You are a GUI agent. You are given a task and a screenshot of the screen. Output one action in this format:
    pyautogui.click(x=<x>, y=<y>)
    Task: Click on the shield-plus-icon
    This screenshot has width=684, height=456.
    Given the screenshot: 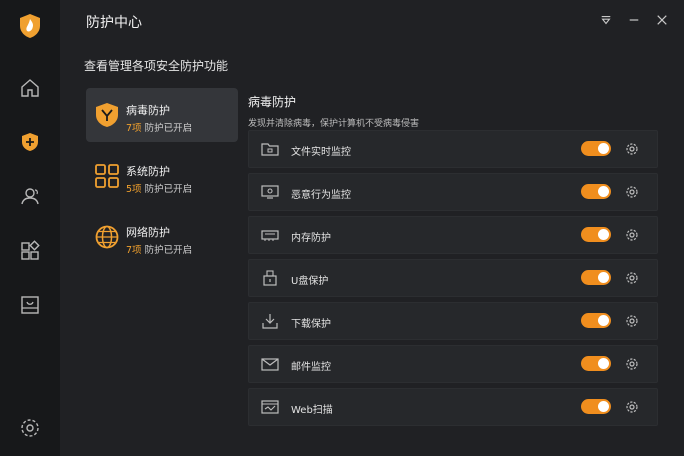 What is the action you would take?
    pyautogui.click(x=30, y=142)
    